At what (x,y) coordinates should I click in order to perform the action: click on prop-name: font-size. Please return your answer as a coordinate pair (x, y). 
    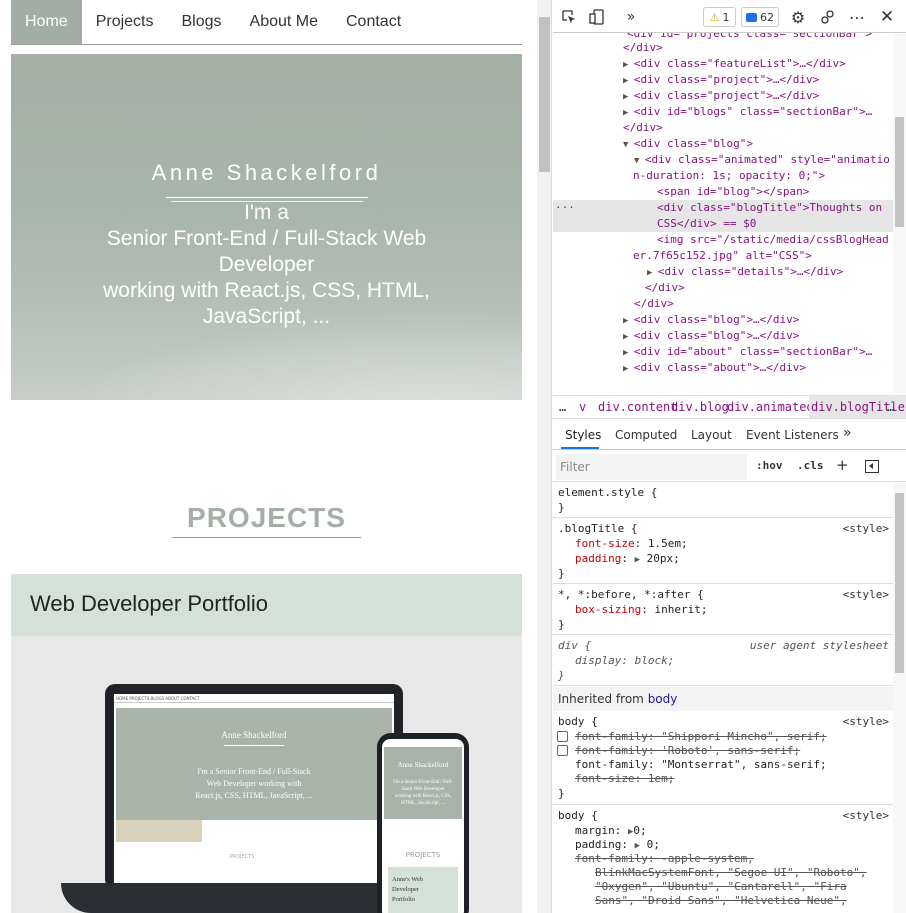
    Looking at the image, I should click on (605, 543).